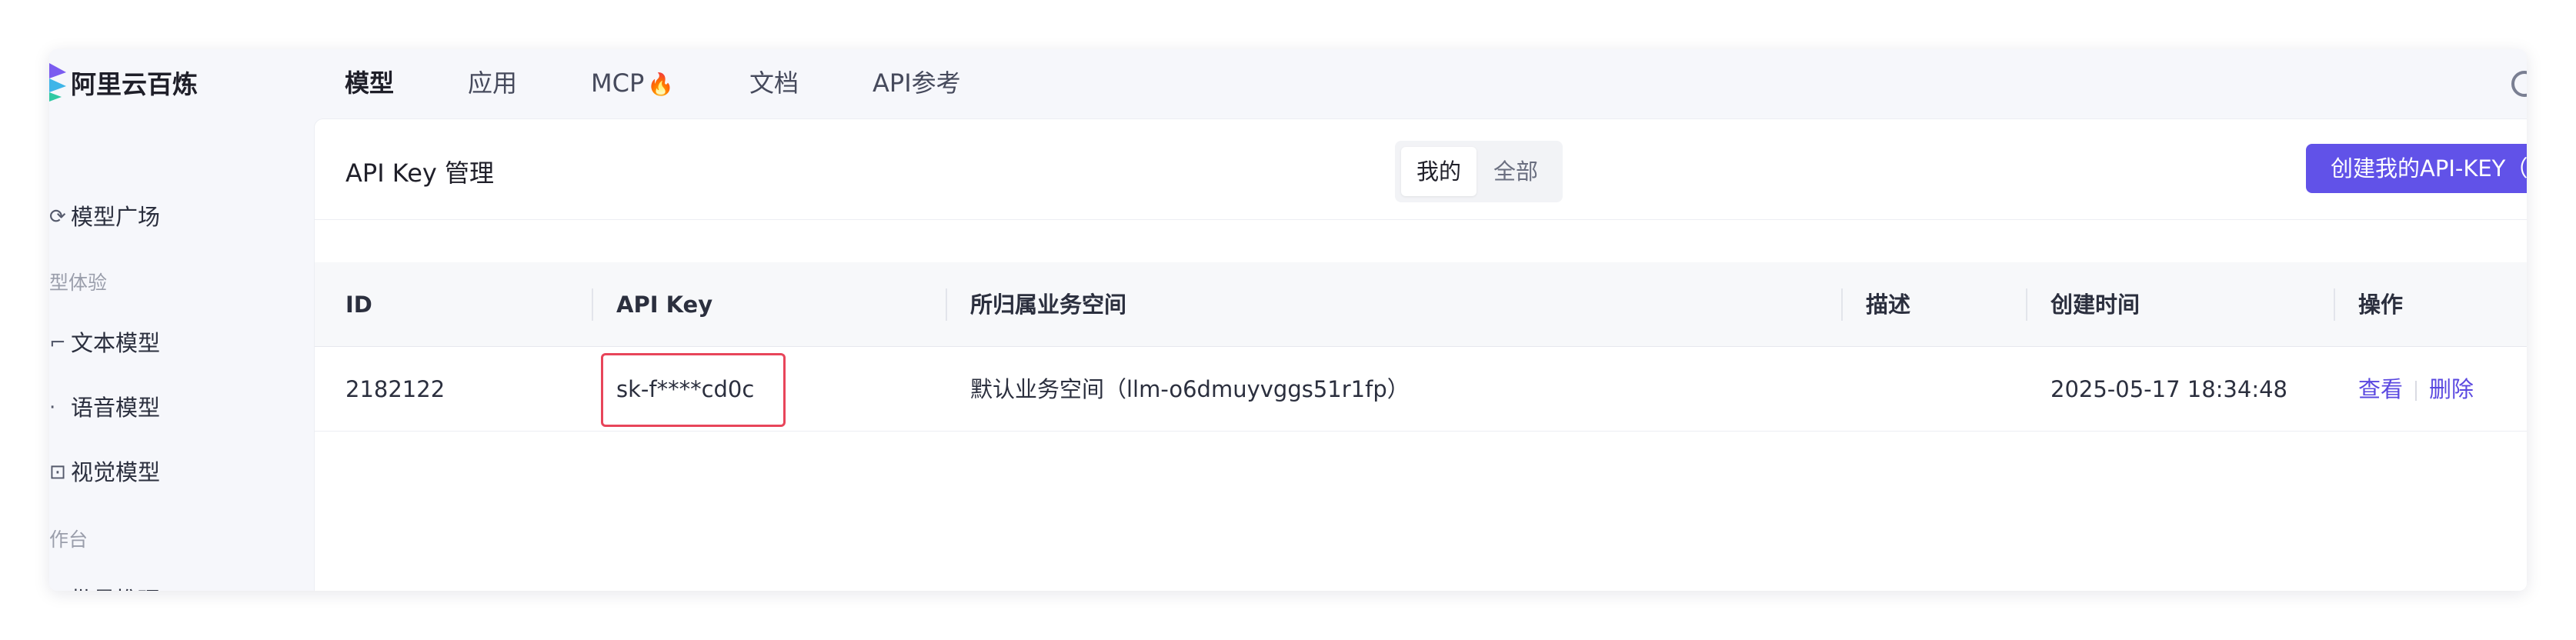  Describe the element at coordinates (116, 217) in the screenshot. I see `sidebar-item-label: 模型广场` at that location.